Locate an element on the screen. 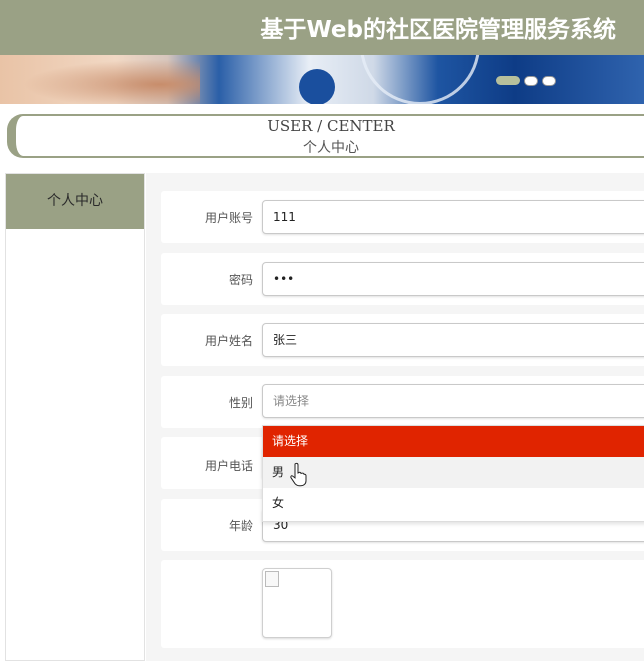  app-title: 基于Web的社区医院管理服务系统 is located at coordinates (438, 30).